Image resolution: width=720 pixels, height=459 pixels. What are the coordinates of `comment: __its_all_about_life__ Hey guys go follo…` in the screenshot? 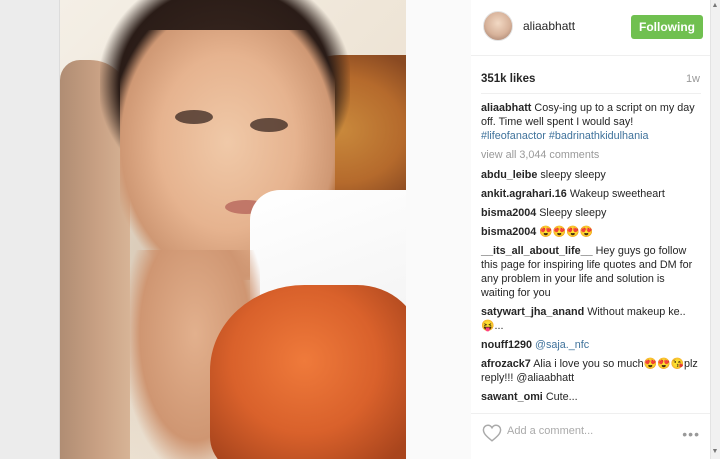 It's located at (591, 272).